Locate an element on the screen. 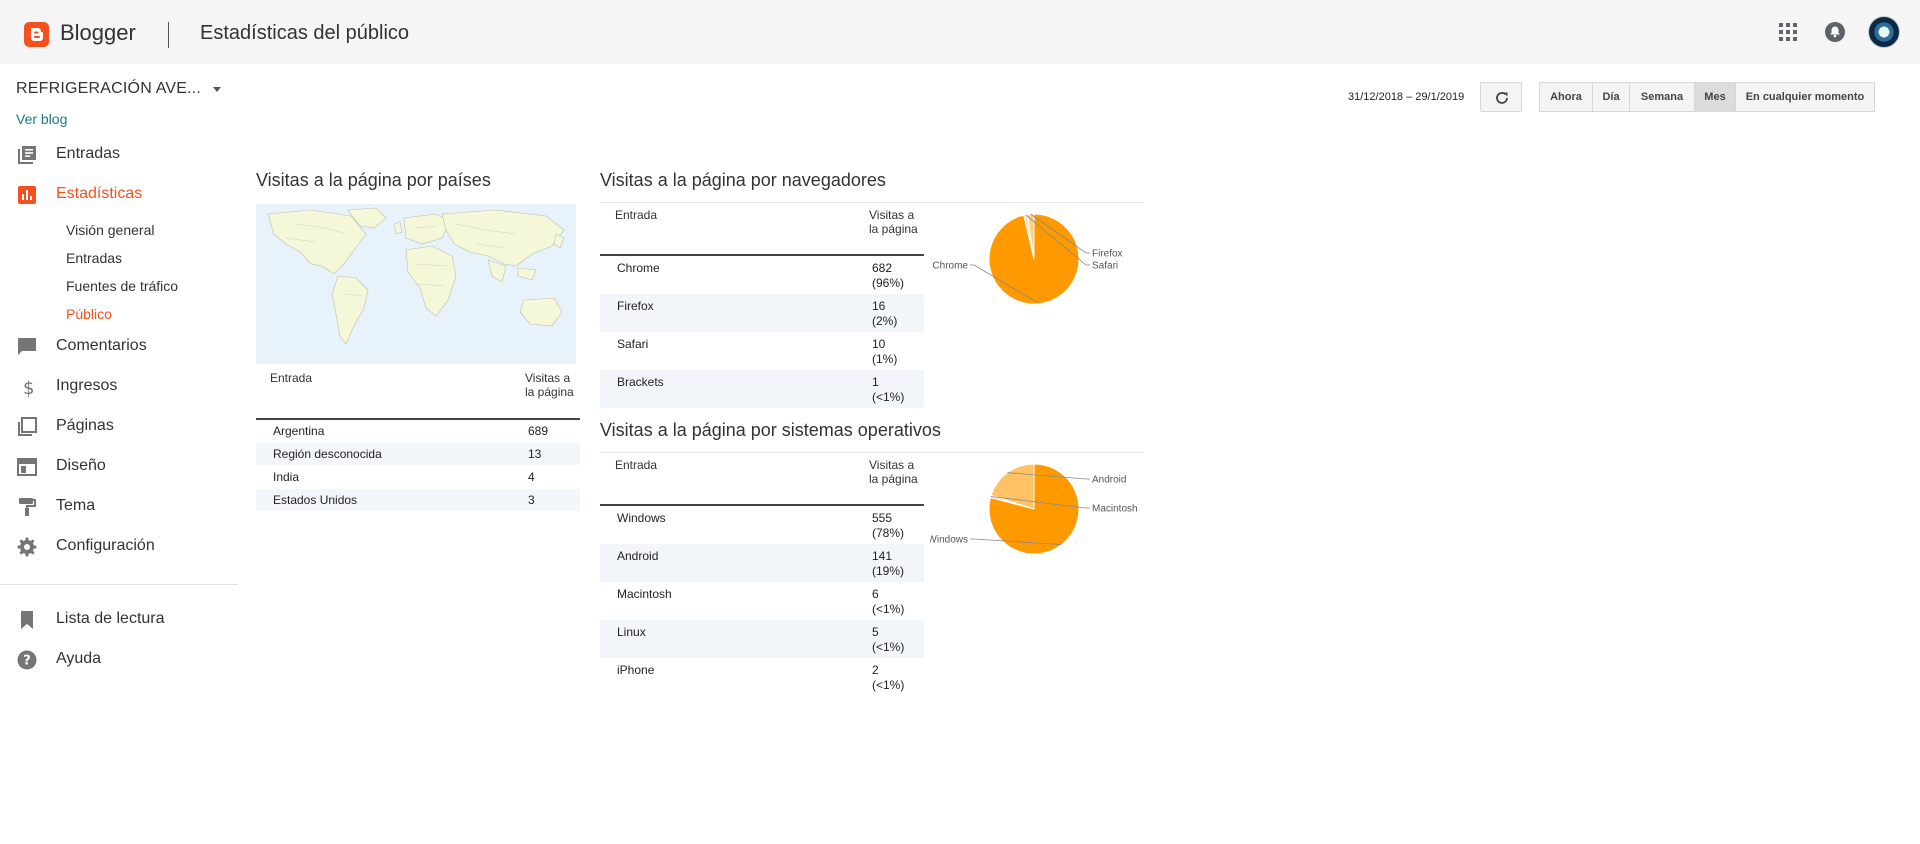  nav-item-comments: Comentarios is located at coordinates (119, 347).